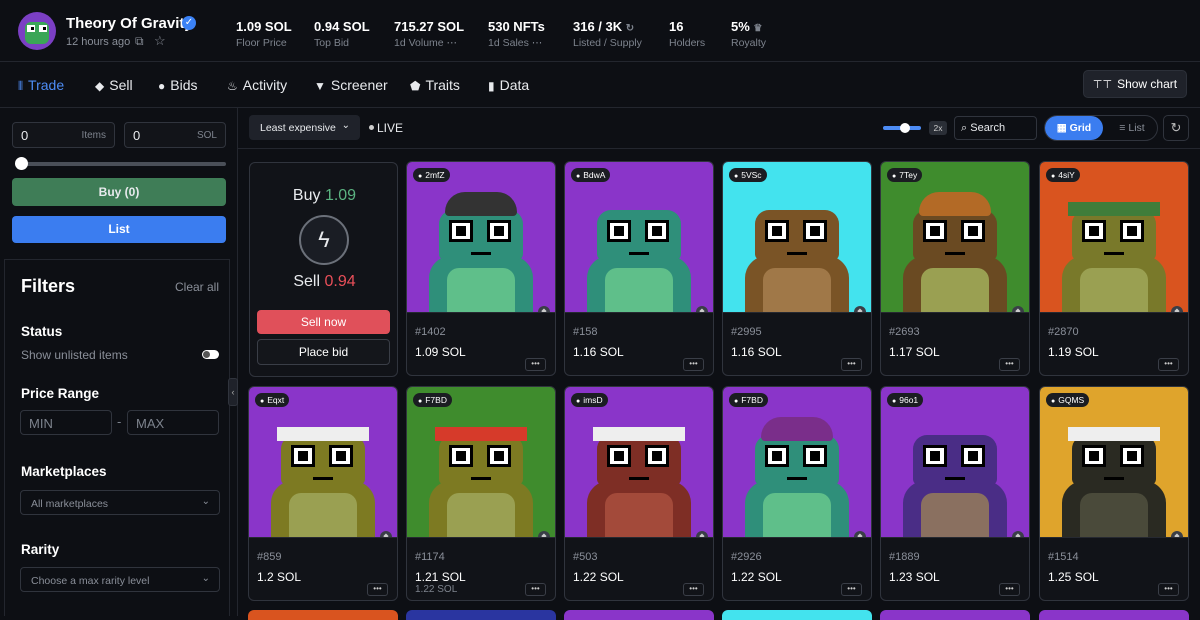 The height and width of the screenshot is (620, 1200). I want to click on show-unlisted-toggle, so click(210, 354).